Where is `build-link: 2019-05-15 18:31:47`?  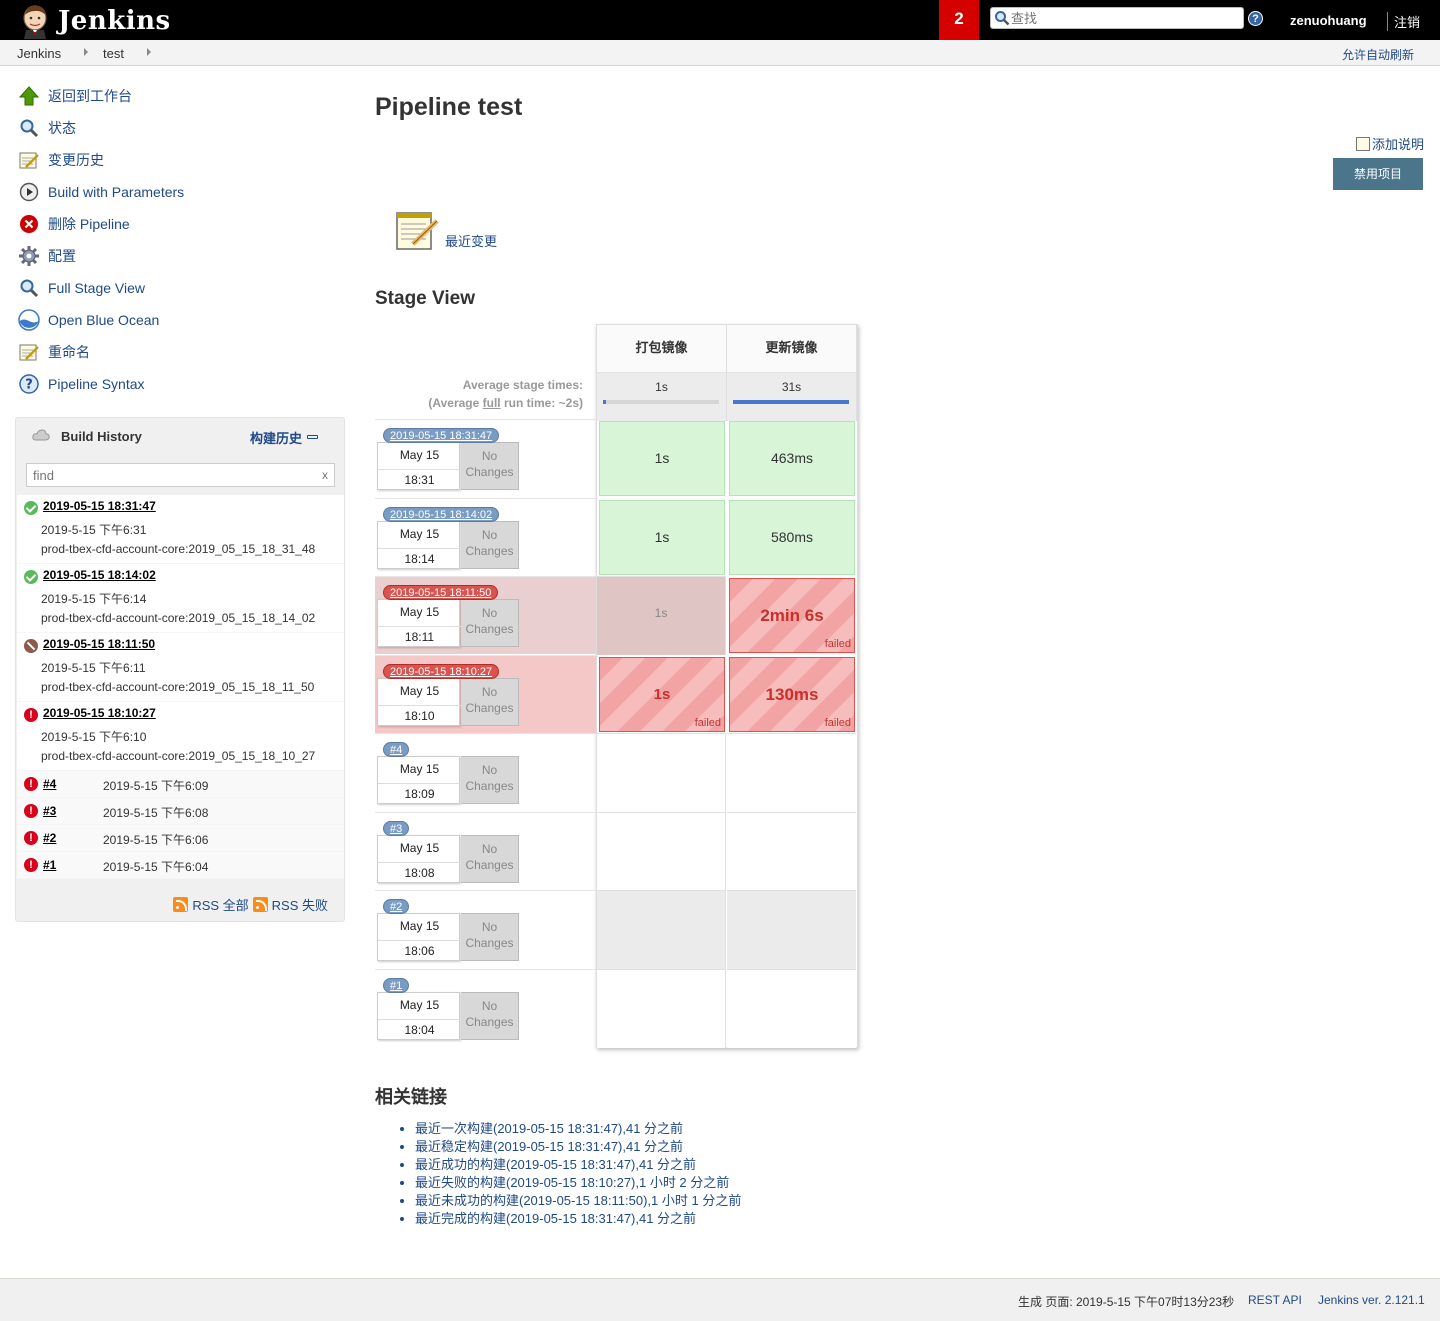 build-link: 2019-05-15 18:31:47 is located at coordinates (99, 506).